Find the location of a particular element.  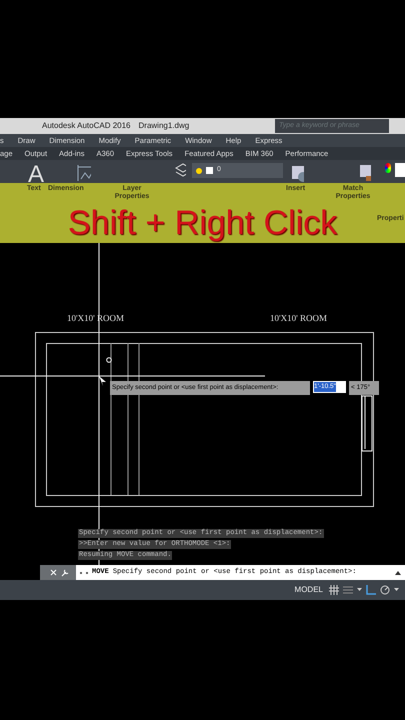

grid-icon is located at coordinates (334, 590).